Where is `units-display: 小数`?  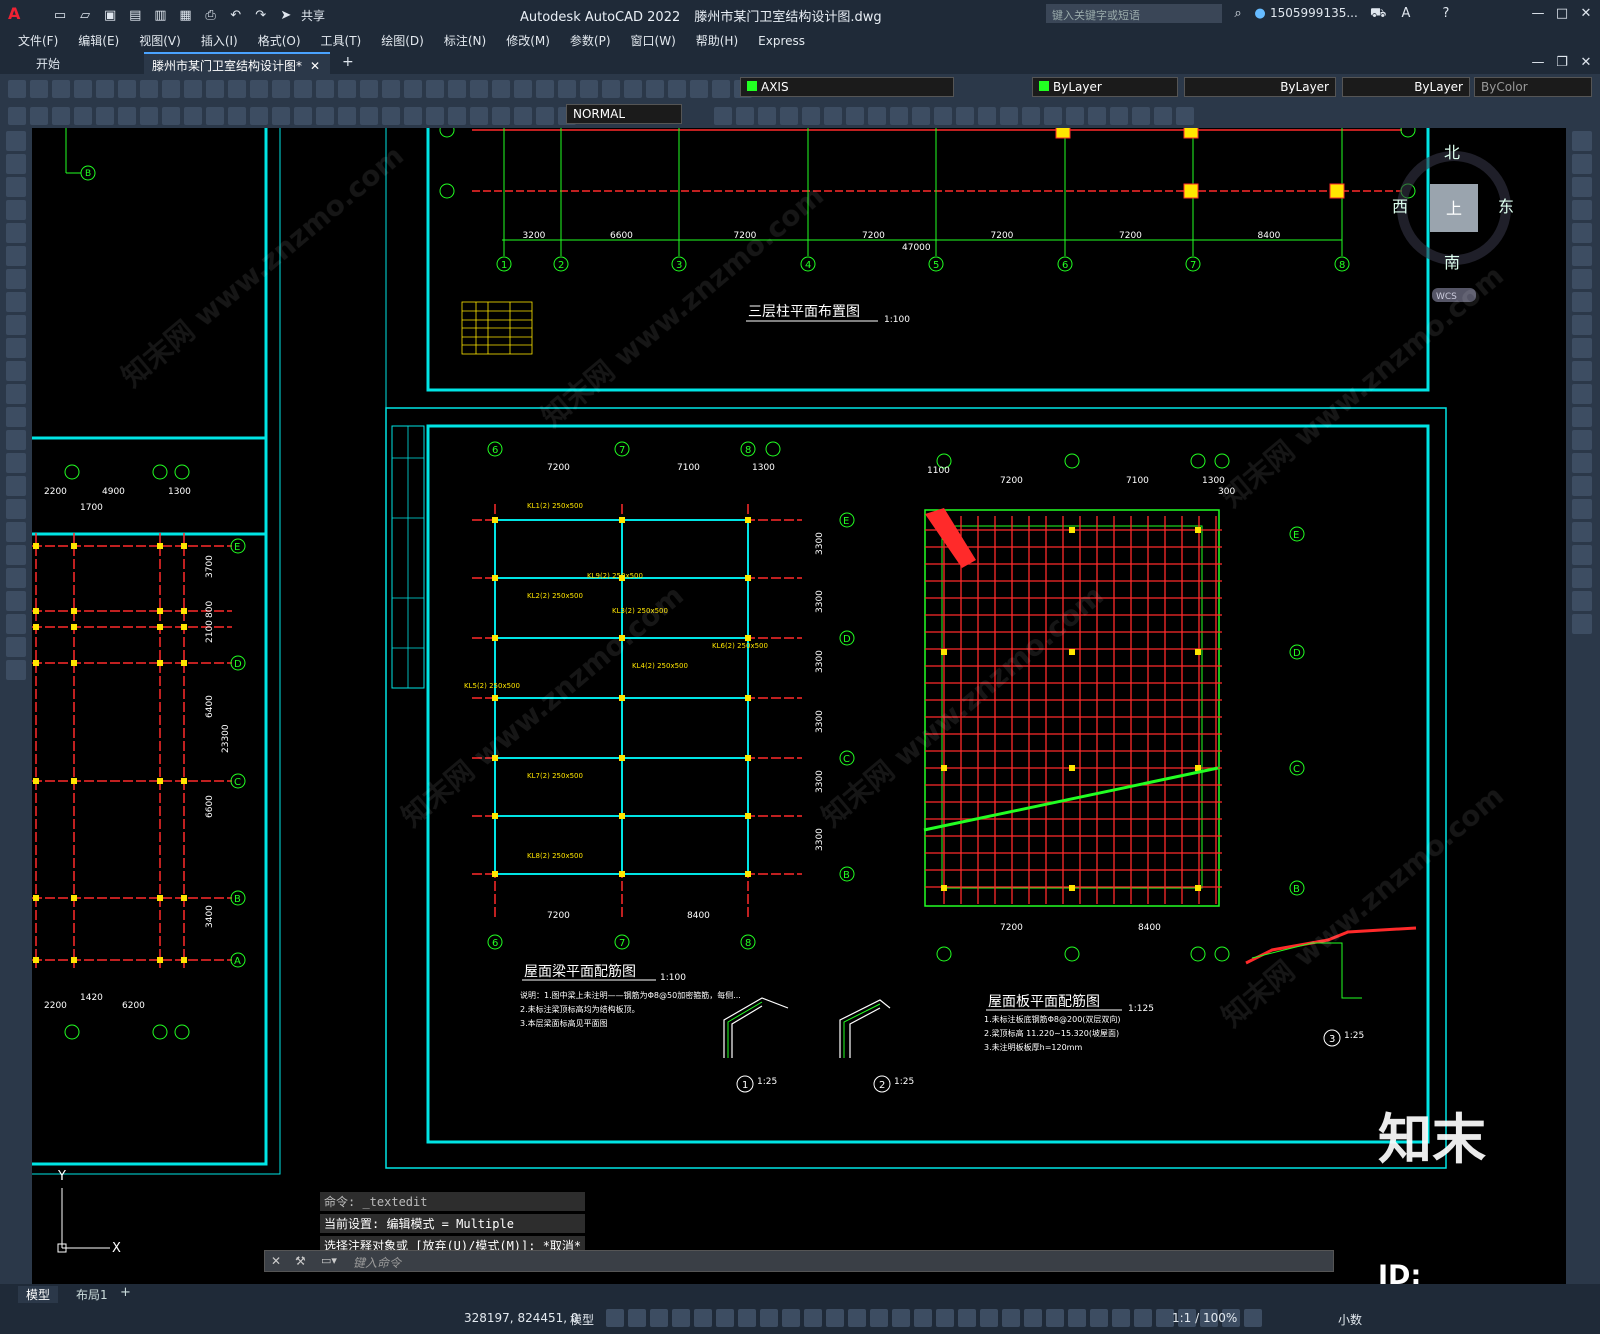
units-display: 小数 is located at coordinates (1350, 1319).